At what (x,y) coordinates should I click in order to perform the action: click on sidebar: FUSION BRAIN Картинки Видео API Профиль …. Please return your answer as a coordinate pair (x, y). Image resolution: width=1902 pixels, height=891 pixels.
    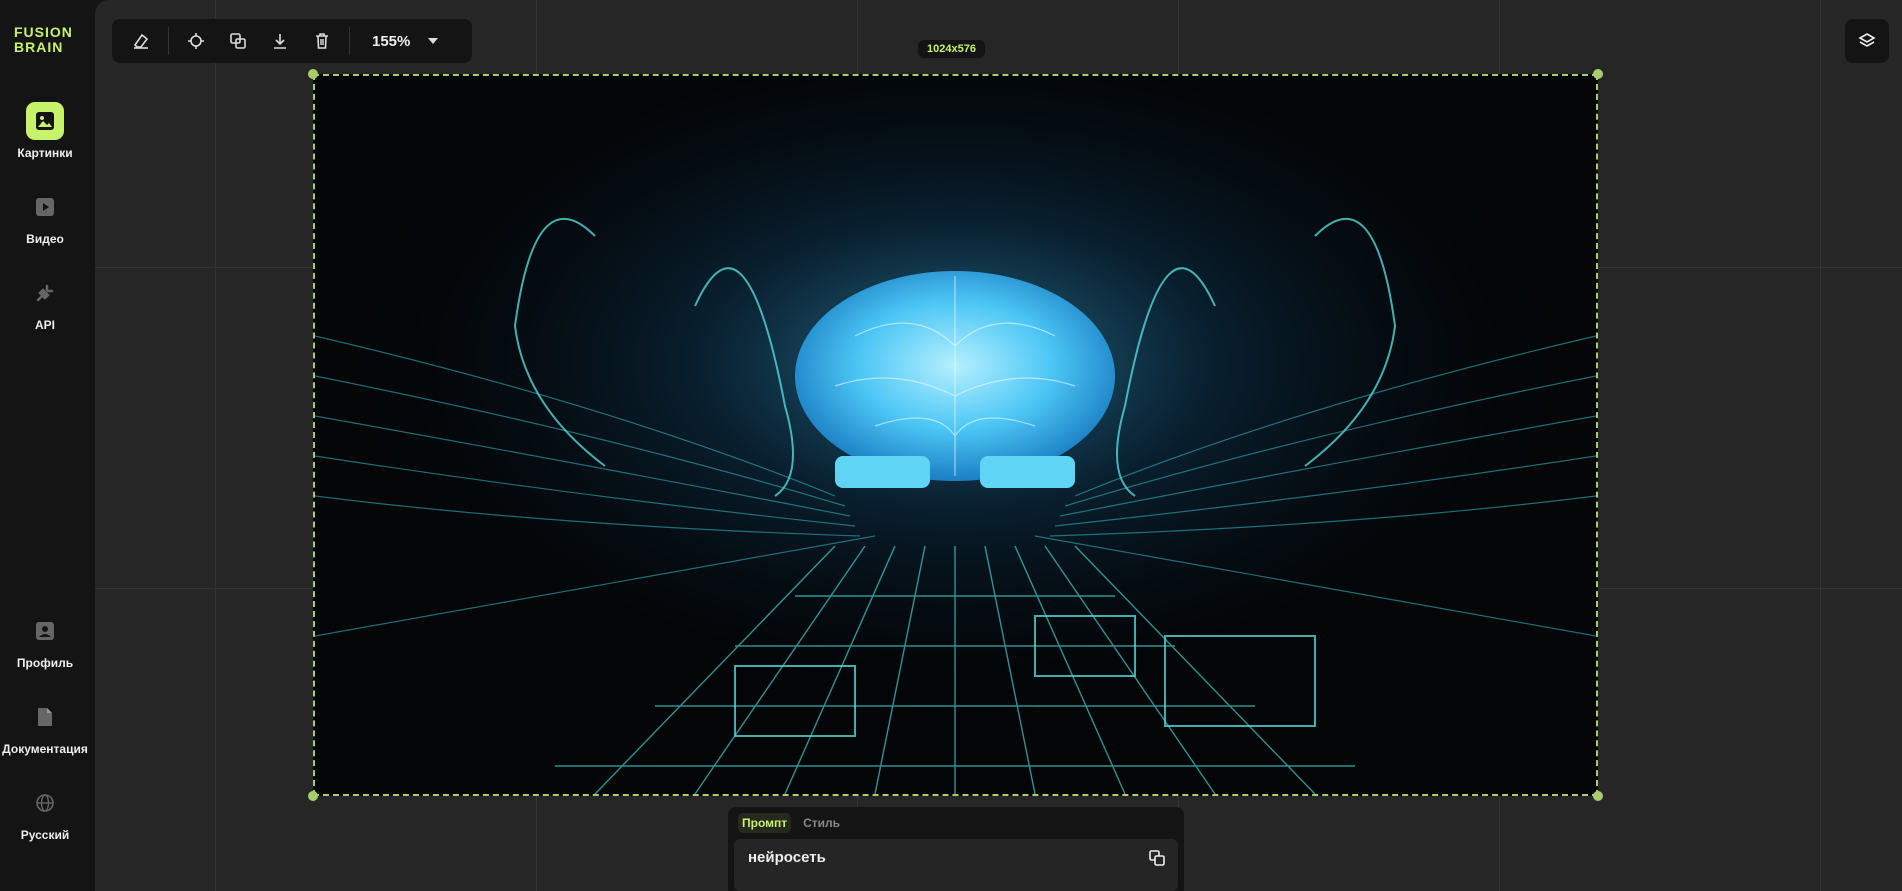
    Looking at the image, I should click on (47, 445).